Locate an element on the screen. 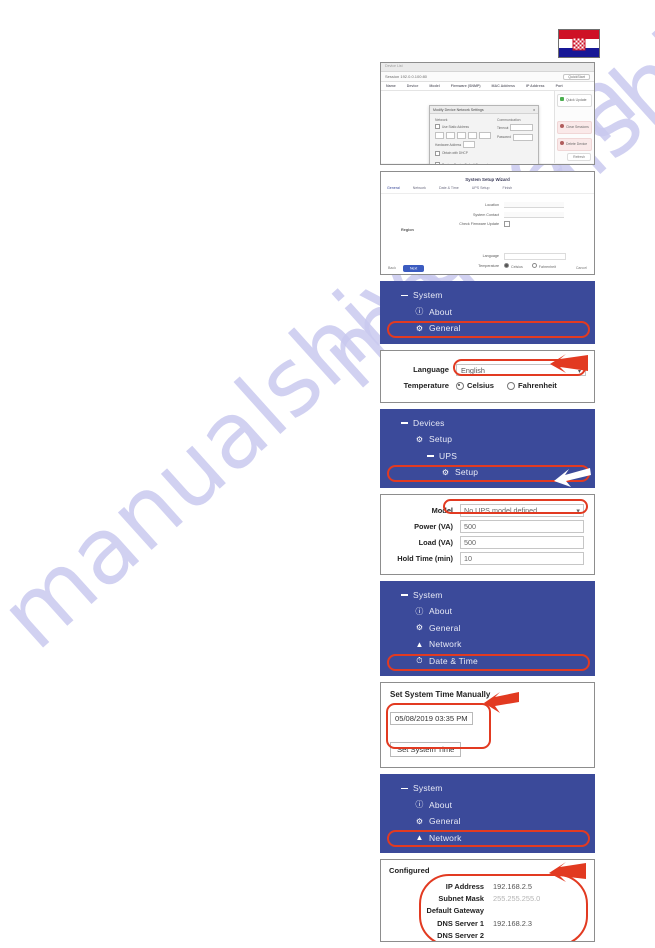  language-select: English▾ is located at coordinates (521, 370).